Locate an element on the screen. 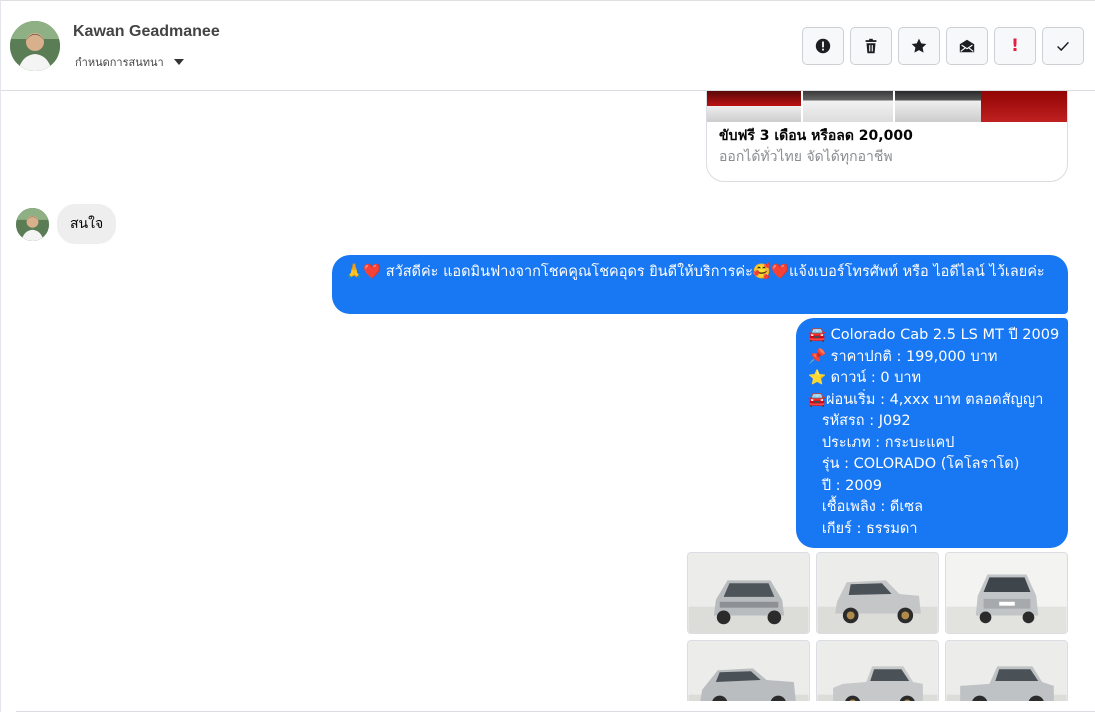 This screenshot has height=712, width=1095. envelope-icon is located at coordinates (967, 46).